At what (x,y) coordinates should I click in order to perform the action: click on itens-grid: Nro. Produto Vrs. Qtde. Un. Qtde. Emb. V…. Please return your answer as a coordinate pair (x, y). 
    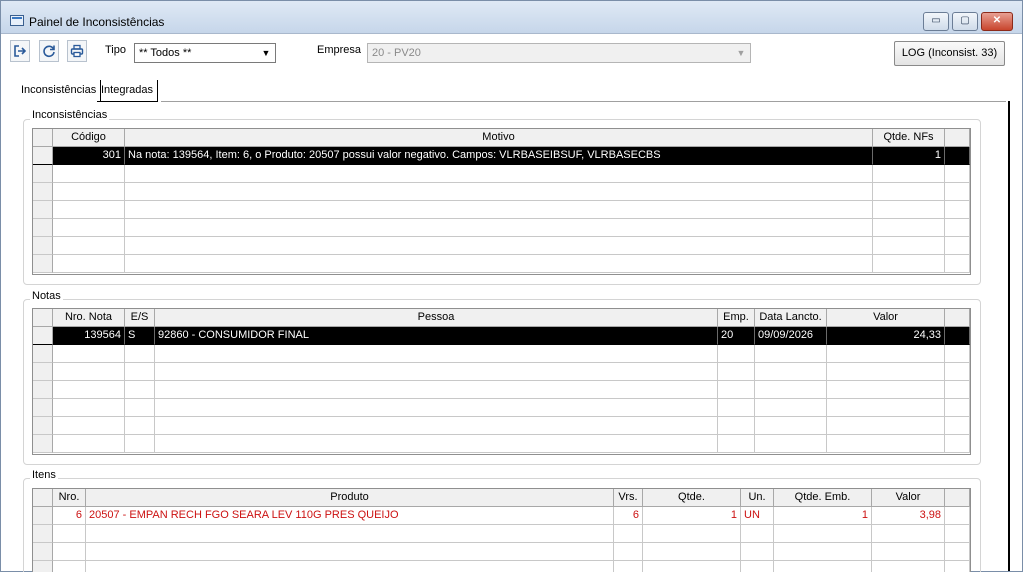
    Looking at the image, I should click on (501, 530).